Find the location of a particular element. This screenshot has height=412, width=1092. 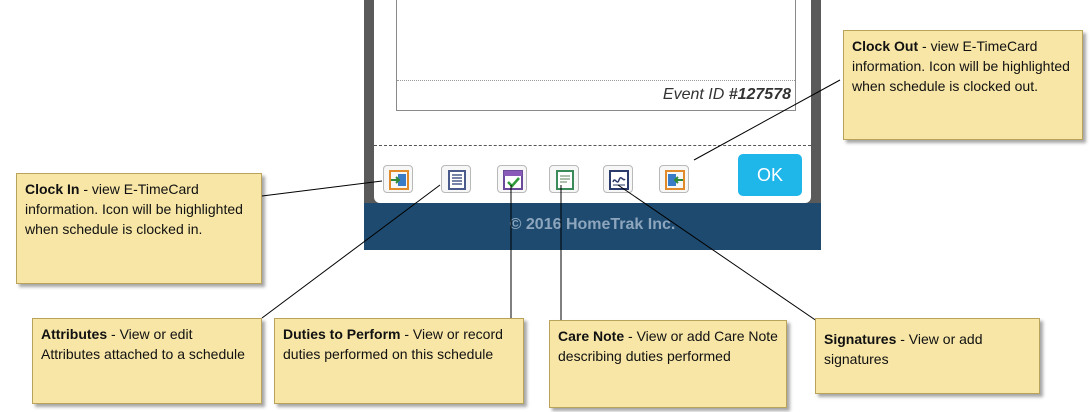

callout-duties-title: Duties to Perform is located at coordinates (342, 334).